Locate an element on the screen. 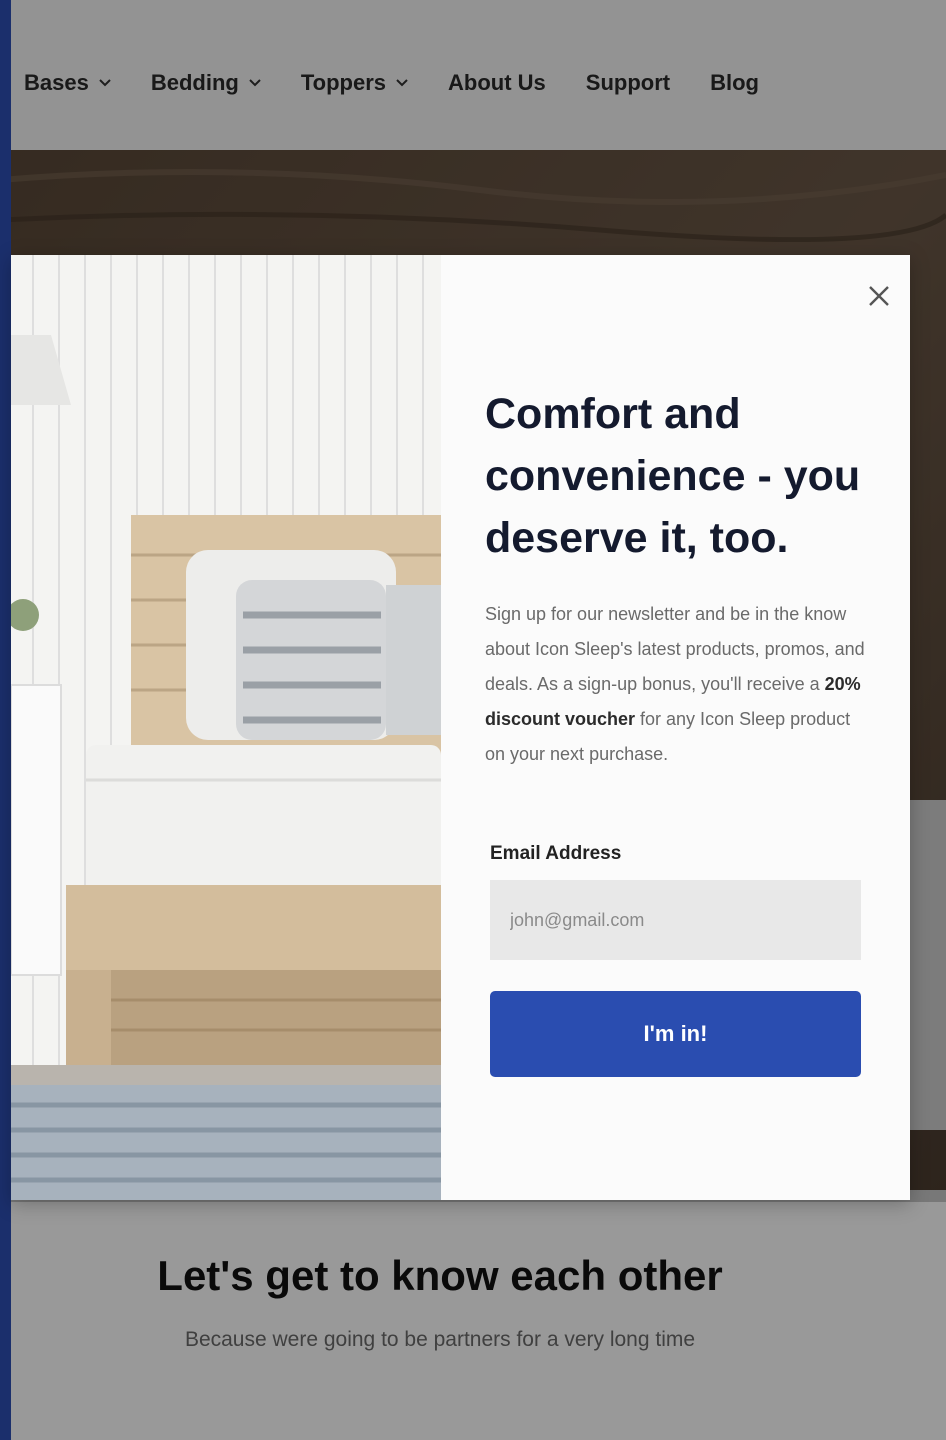  signup-submit-button: I'm in! is located at coordinates (675, 1034).